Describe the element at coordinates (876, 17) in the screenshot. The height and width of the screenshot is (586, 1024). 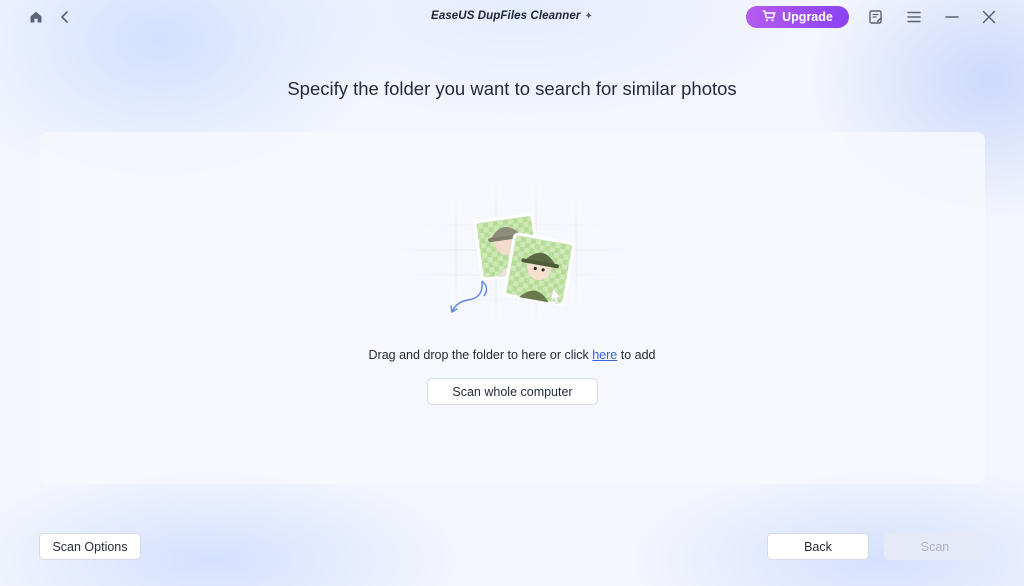
I see `feedback-icon` at that location.